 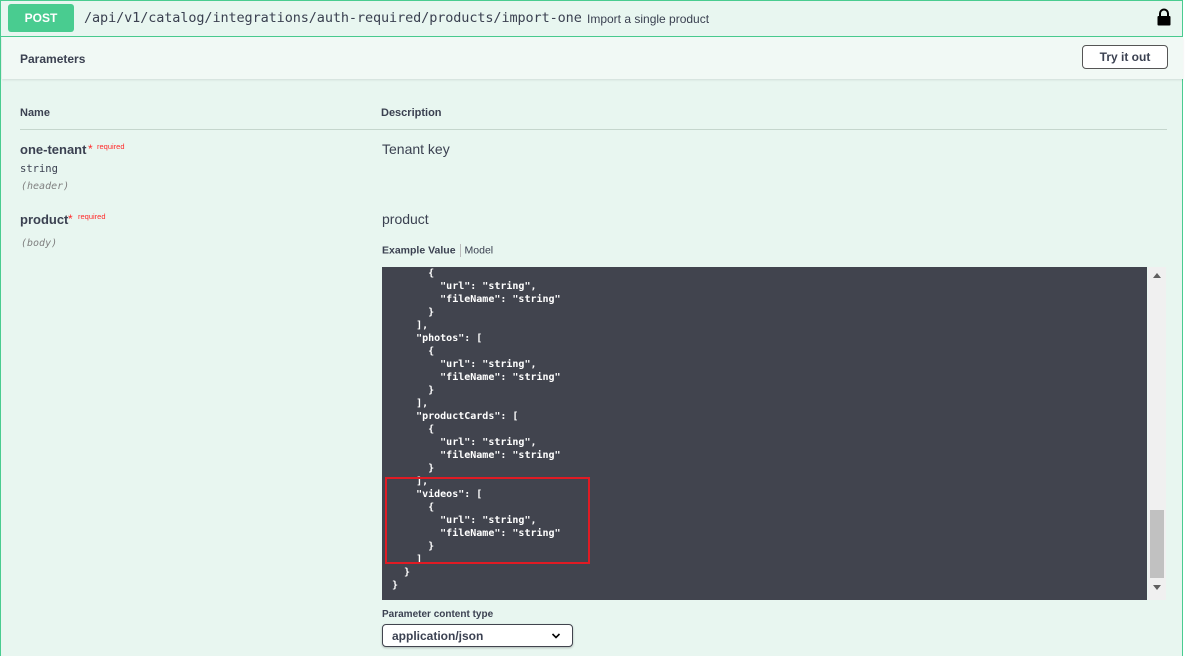 What do you see at coordinates (39, 243) in the screenshot?
I see `param-location: (body)` at bounding box center [39, 243].